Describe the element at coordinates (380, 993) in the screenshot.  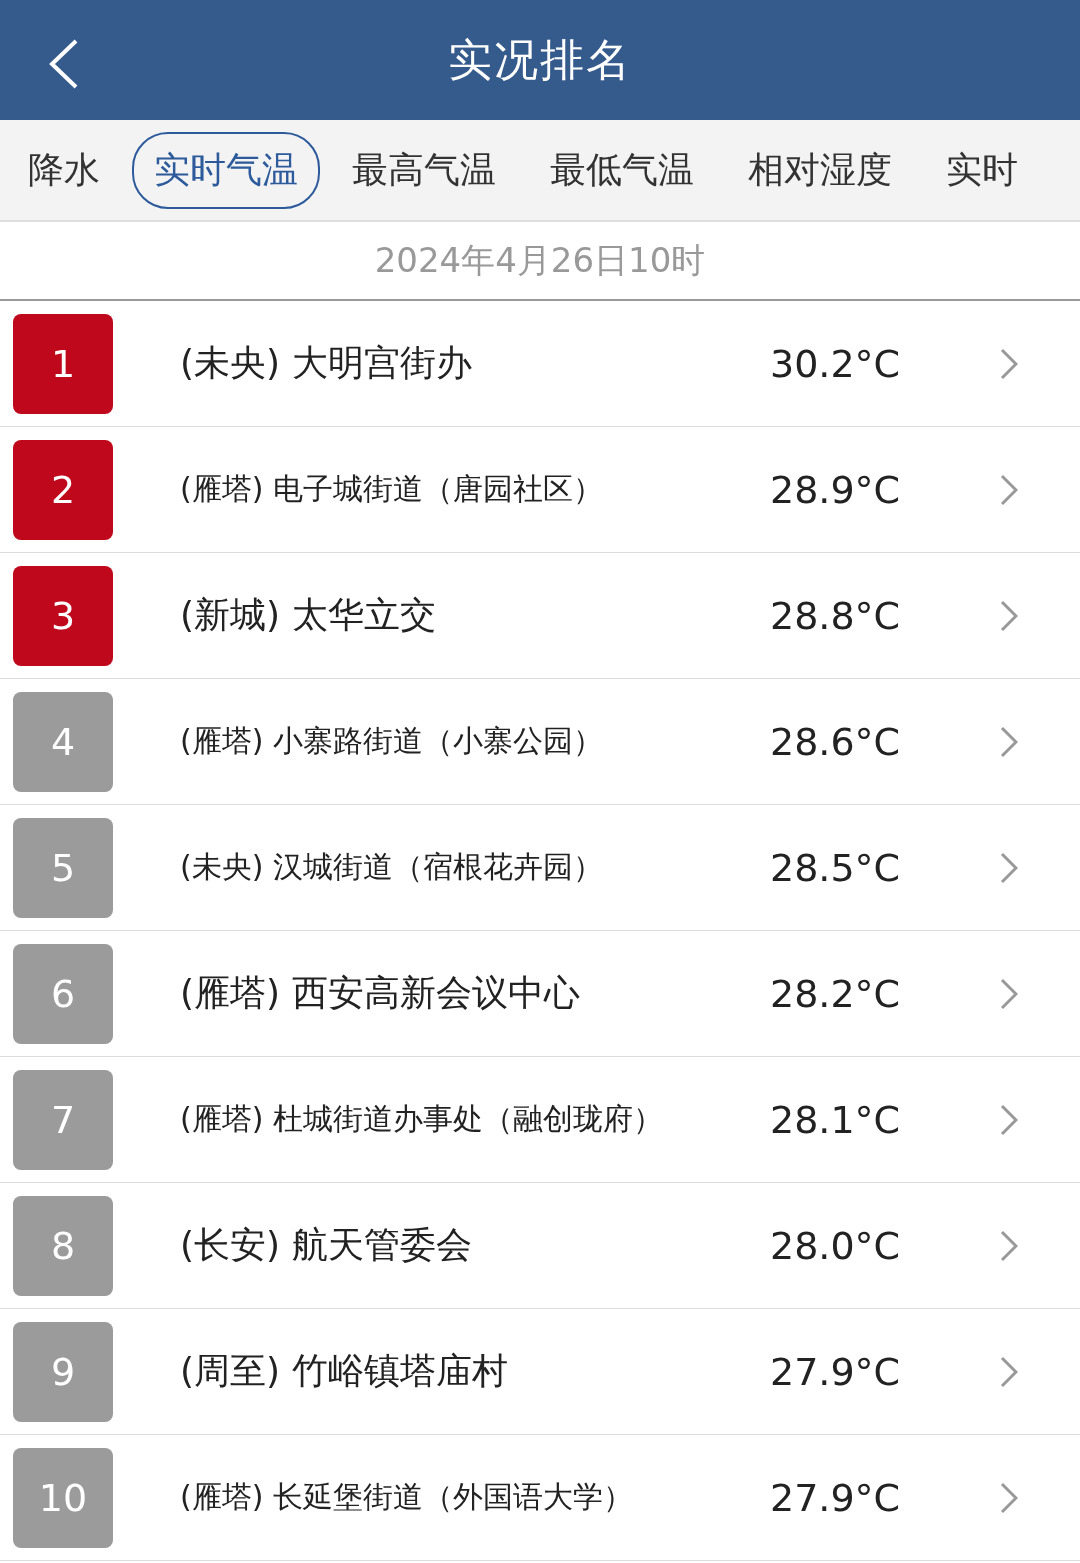
I see `station-name: (雁塔) 西安高新会议中心` at that location.